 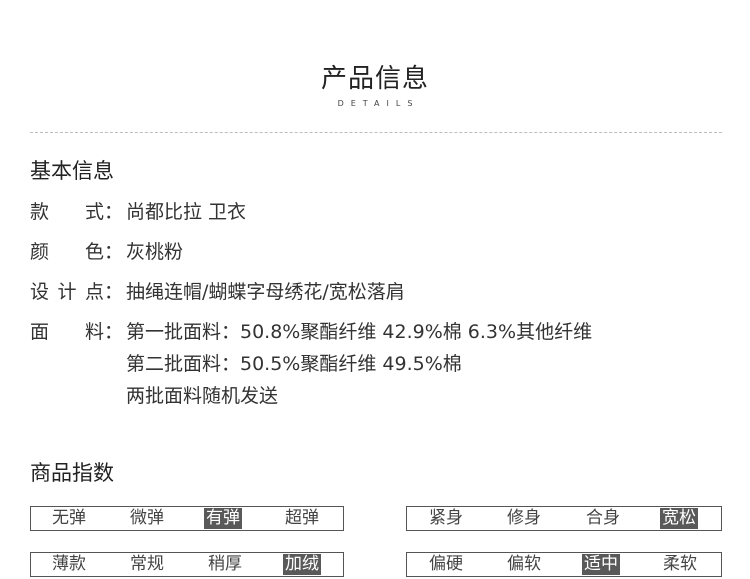 What do you see at coordinates (40, 332) in the screenshot?
I see `fabric-label-char: 面` at bounding box center [40, 332].